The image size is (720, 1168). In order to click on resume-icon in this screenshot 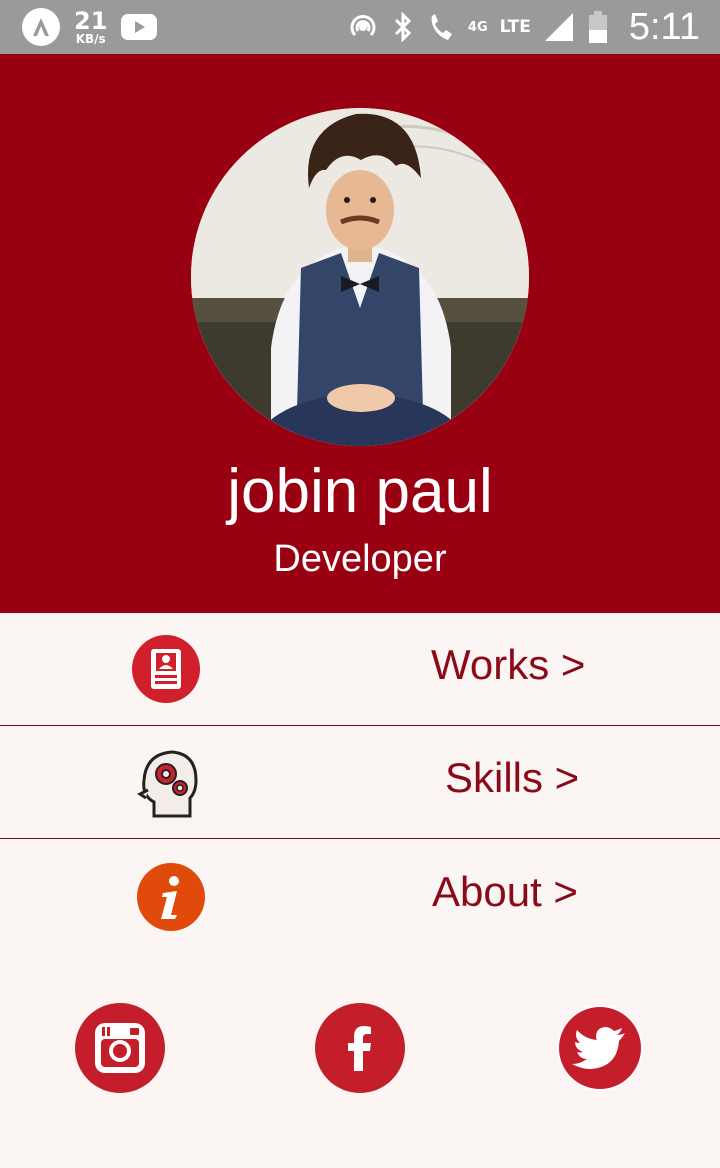, I will do `click(166, 669)`.